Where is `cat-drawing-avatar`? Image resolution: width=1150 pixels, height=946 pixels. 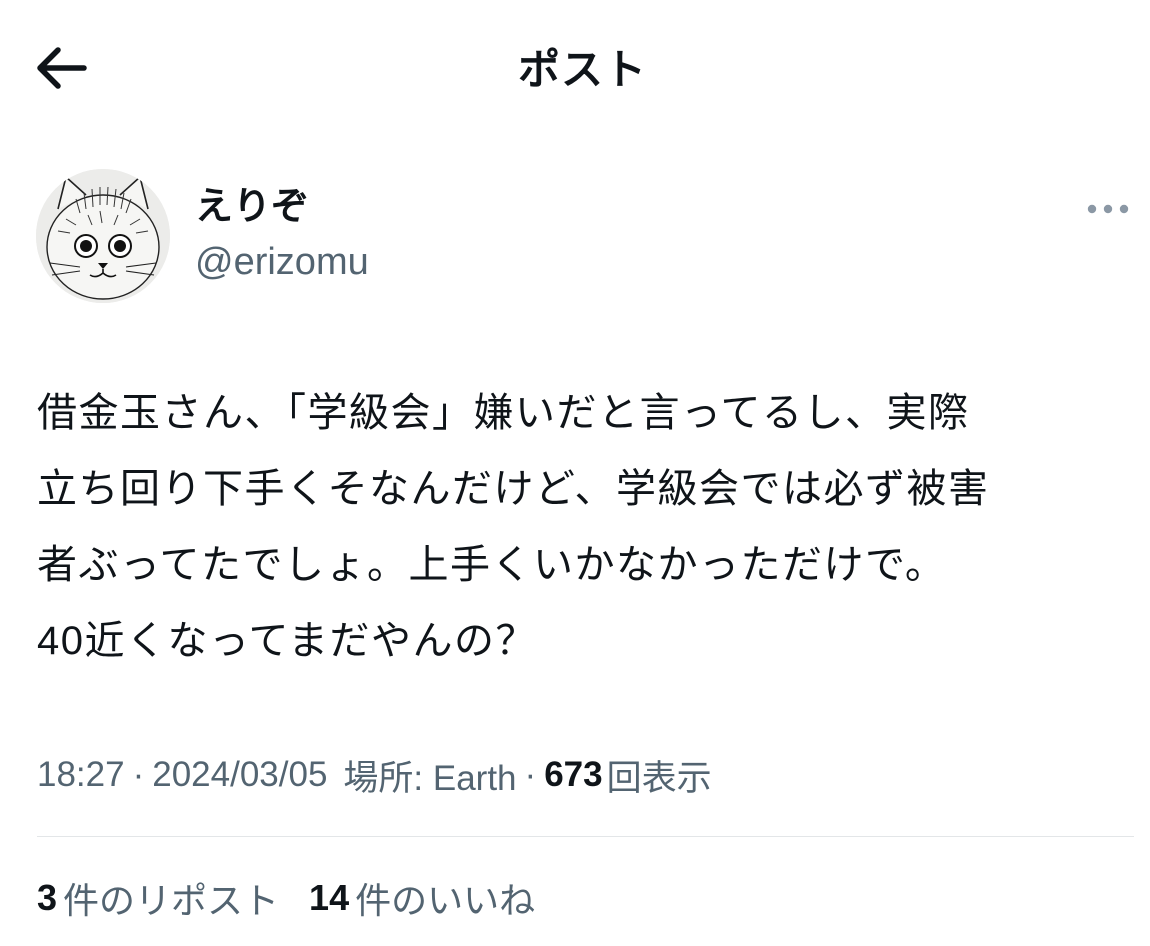
cat-drawing-avatar is located at coordinates (103, 236).